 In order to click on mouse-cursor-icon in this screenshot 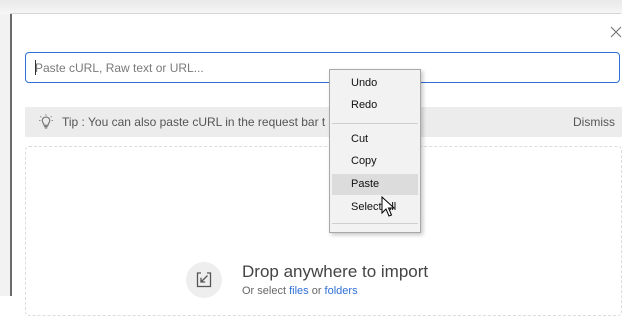, I will do `click(388, 206)`.